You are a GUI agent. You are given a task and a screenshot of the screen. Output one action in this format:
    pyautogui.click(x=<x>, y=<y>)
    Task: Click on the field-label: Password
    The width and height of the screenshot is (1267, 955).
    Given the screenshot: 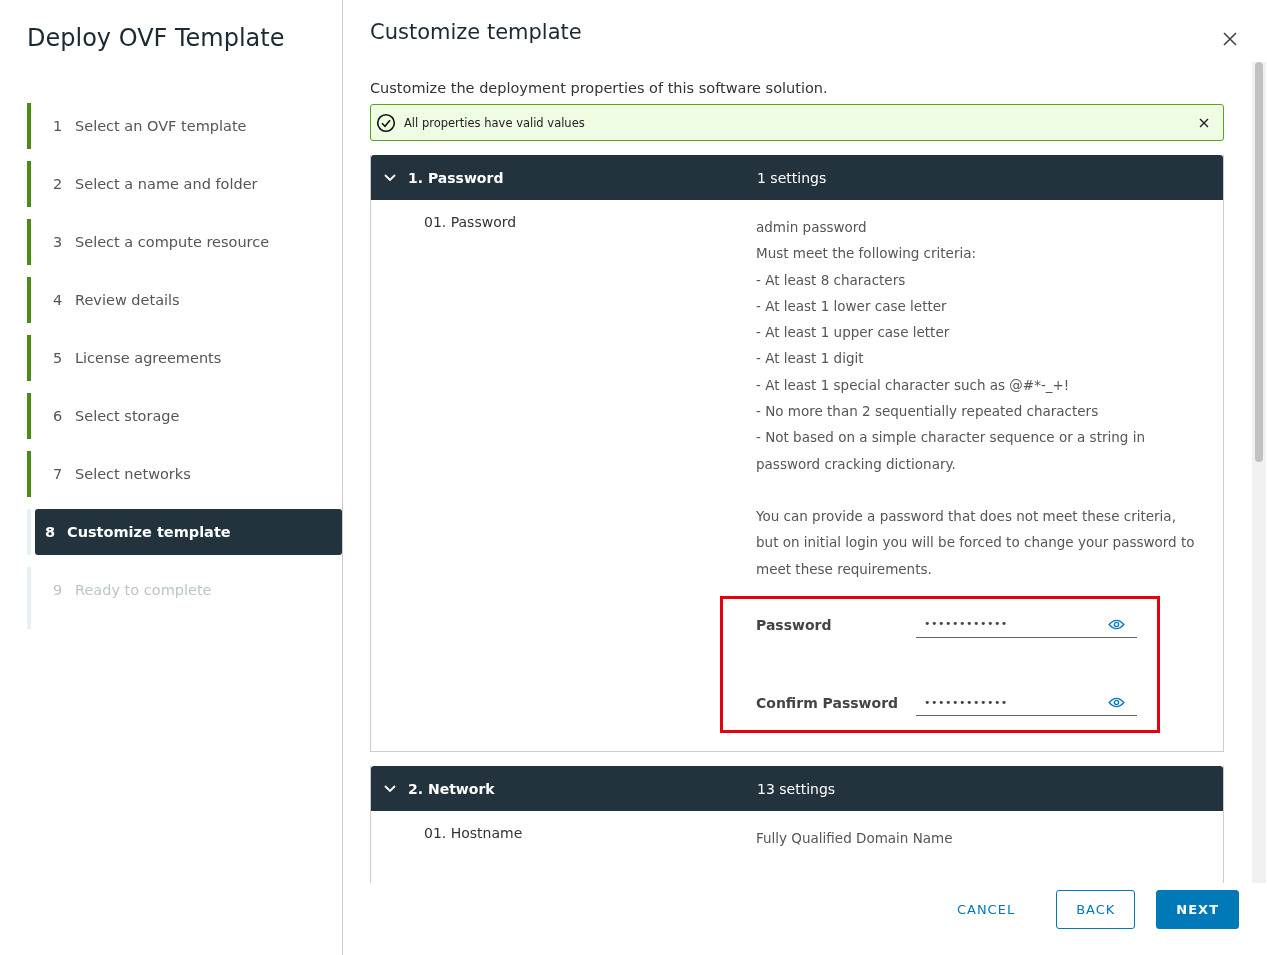 What is the action you would take?
    pyautogui.click(x=794, y=625)
    